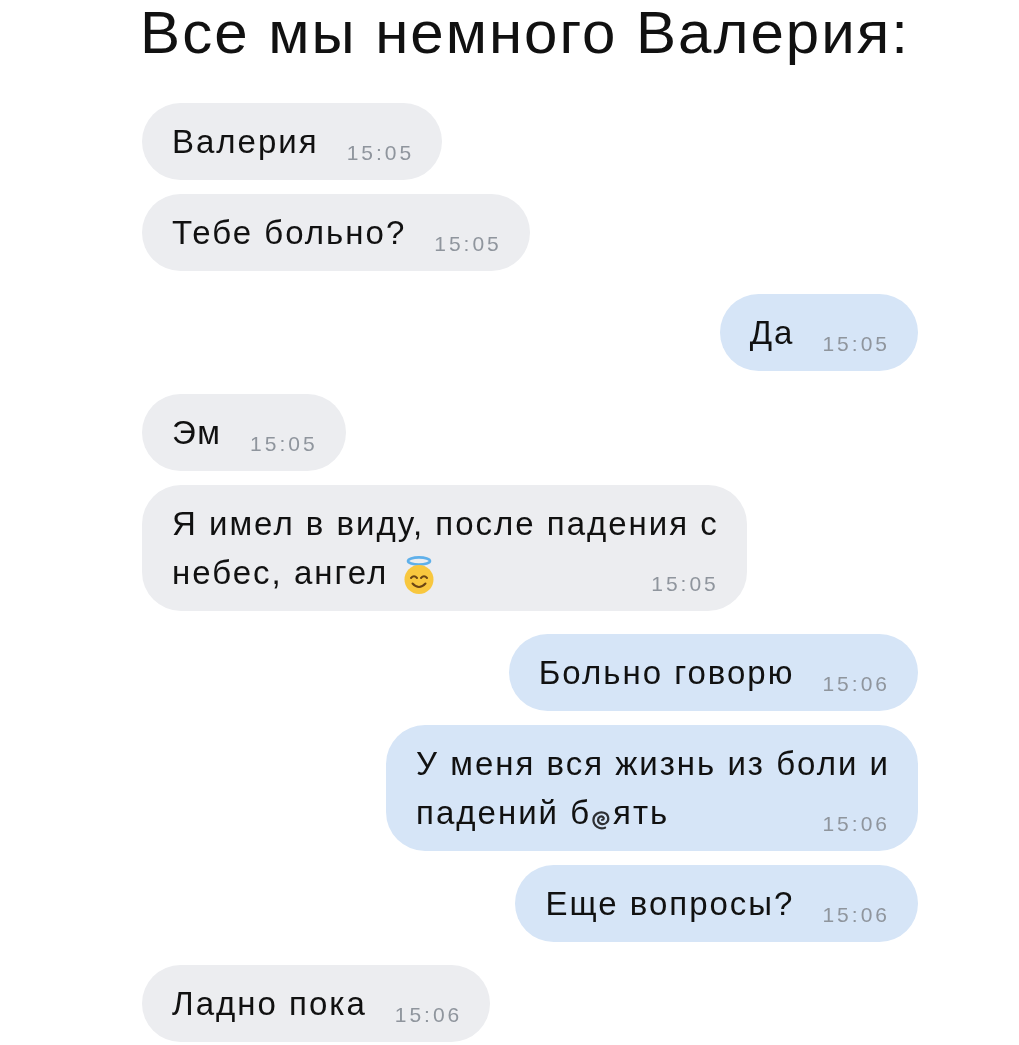  I want to click on message-text: Еще вопросы?, so click(670, 904).